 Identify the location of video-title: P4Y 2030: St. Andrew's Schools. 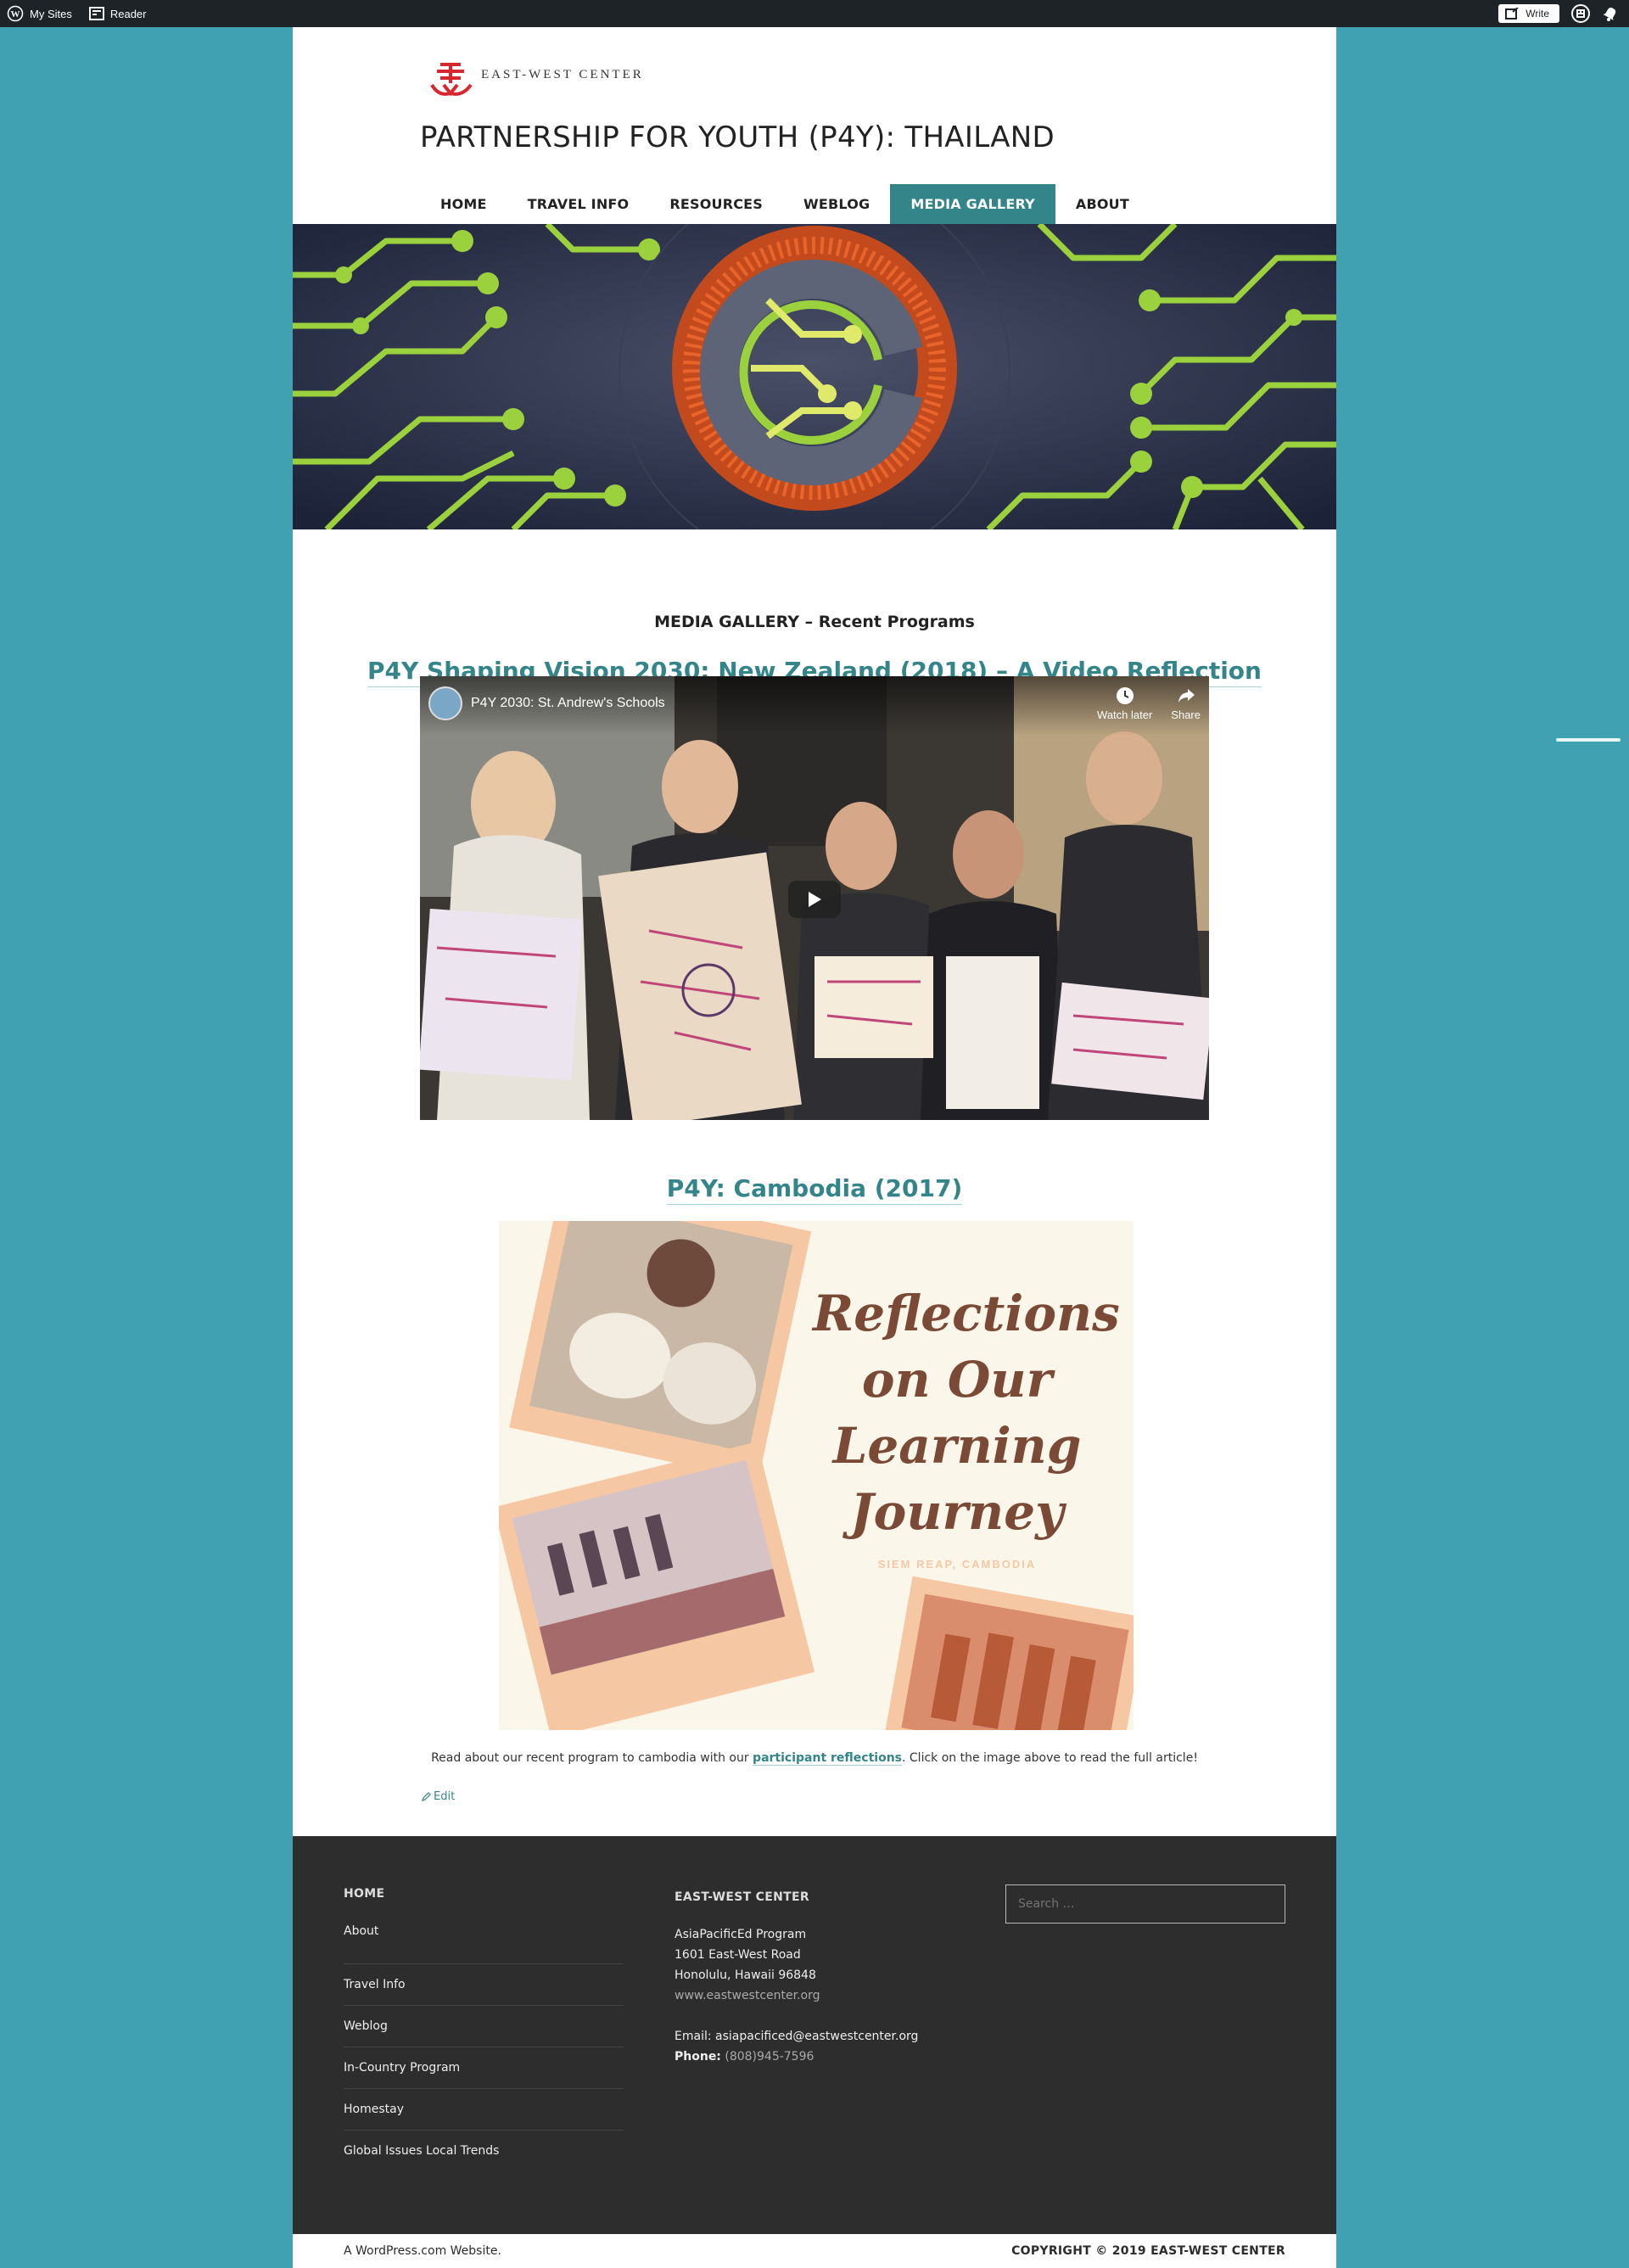
(568, 703).